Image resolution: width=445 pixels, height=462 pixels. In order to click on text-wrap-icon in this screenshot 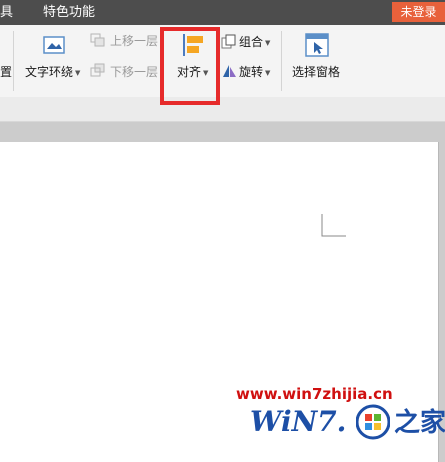, I will do `click(54, 45)`.